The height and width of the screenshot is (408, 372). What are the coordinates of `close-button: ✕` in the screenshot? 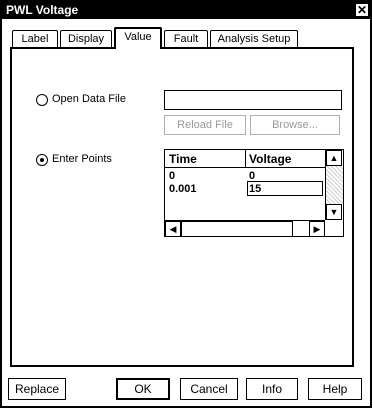 It's located at (362, 10).